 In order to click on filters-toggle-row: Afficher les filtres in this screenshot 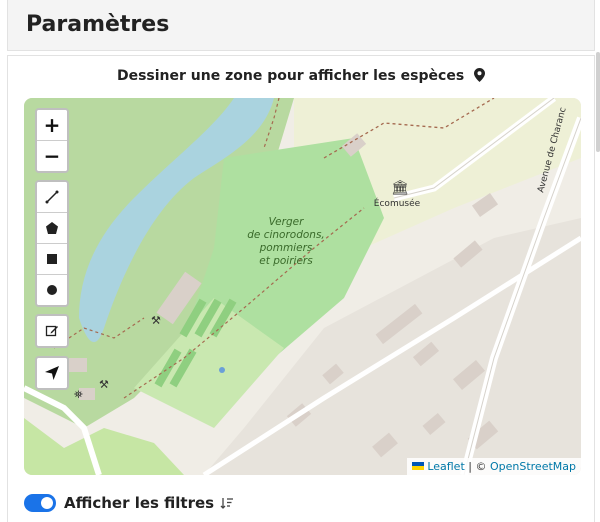, I will do `click(129, 503)`.